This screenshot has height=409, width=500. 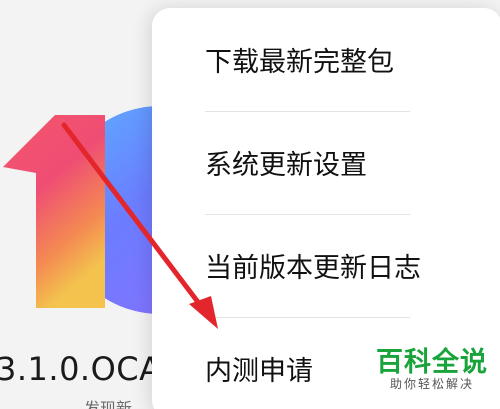 I want to click on watermark-logo: 百科全说 助你轻松解决, so click(x=432, y=375).